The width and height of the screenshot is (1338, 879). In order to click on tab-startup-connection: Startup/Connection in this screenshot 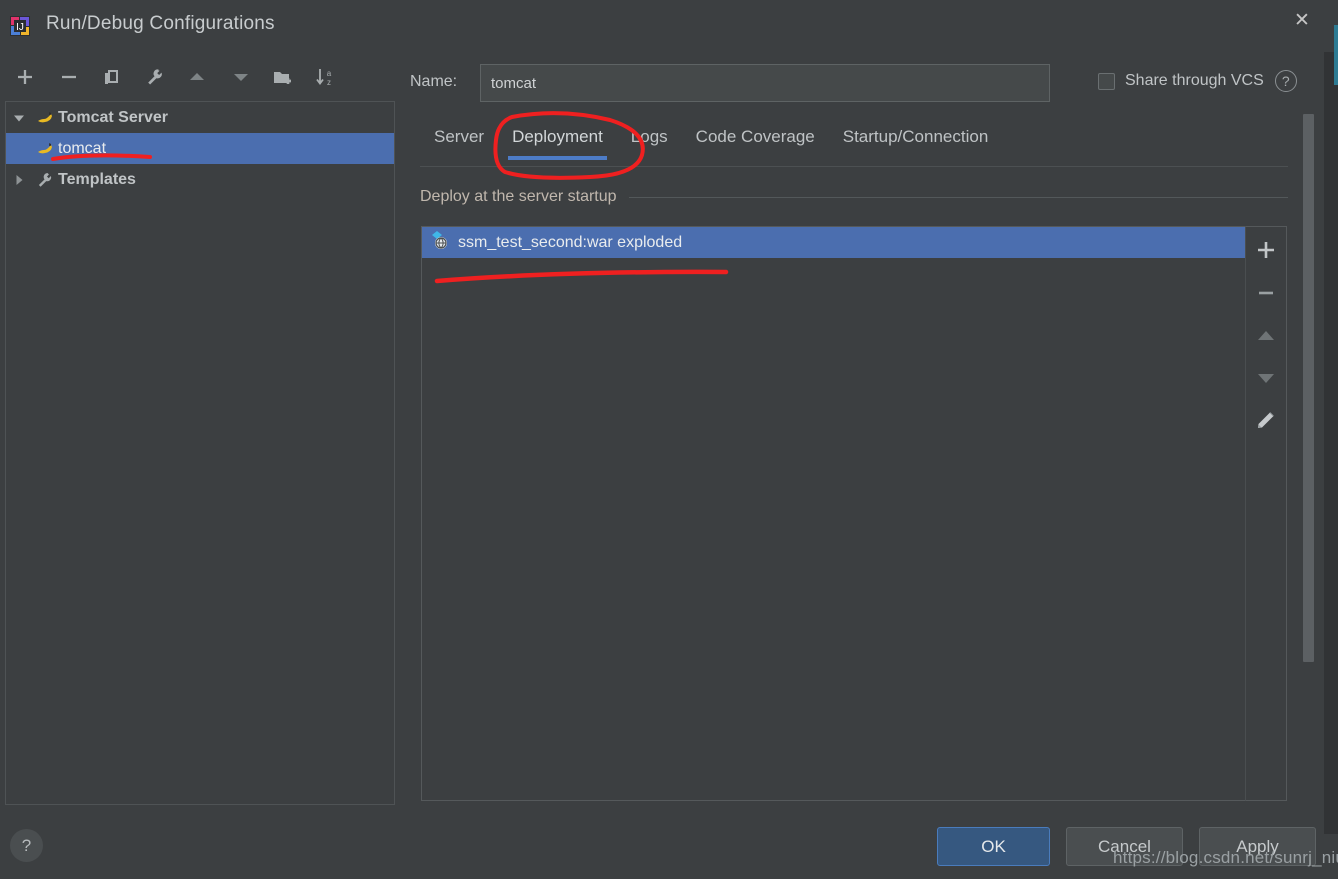, I will do `click(916, 142)`.